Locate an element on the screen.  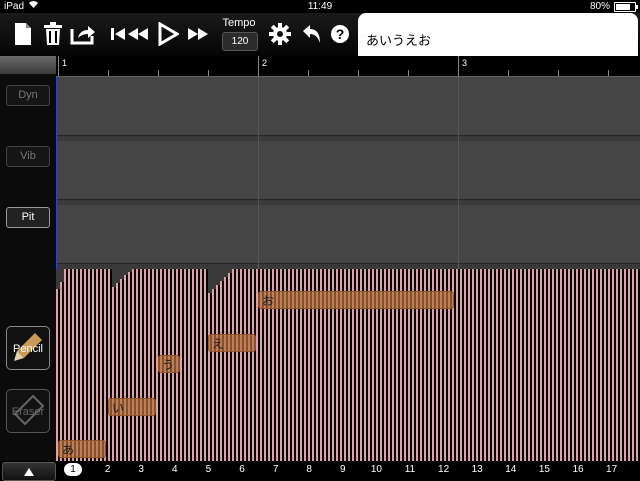
fast-forward-icon is located at coordinates (198, 34).